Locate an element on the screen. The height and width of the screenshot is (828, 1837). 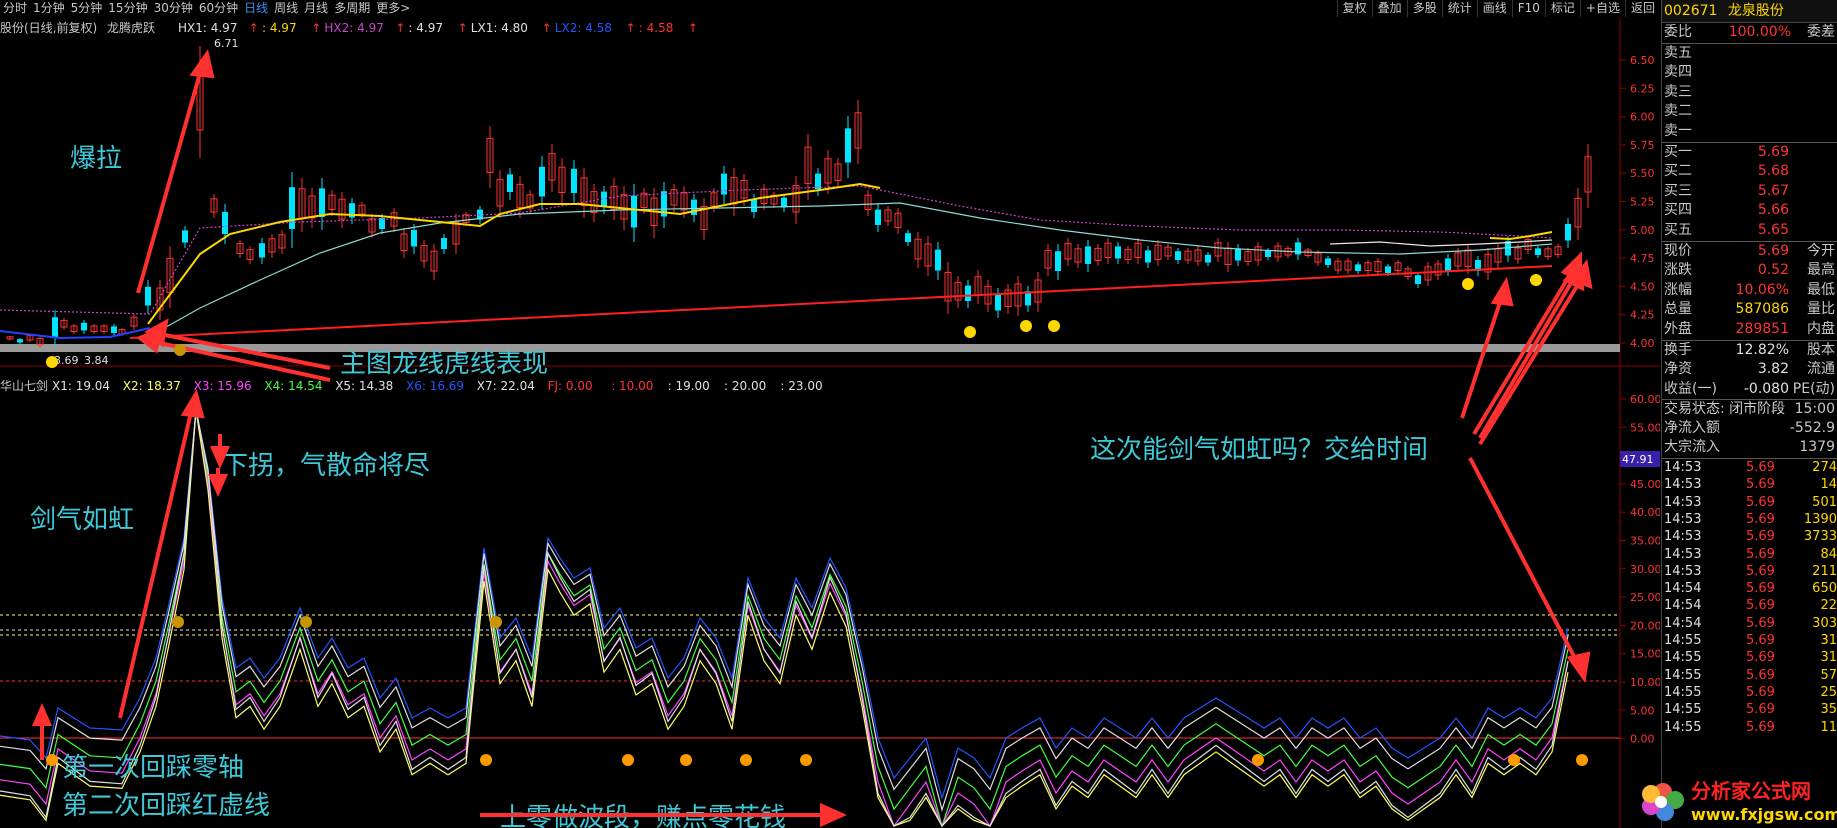
price-tick-label: 6.00 is located at coordinates (1642, 117).